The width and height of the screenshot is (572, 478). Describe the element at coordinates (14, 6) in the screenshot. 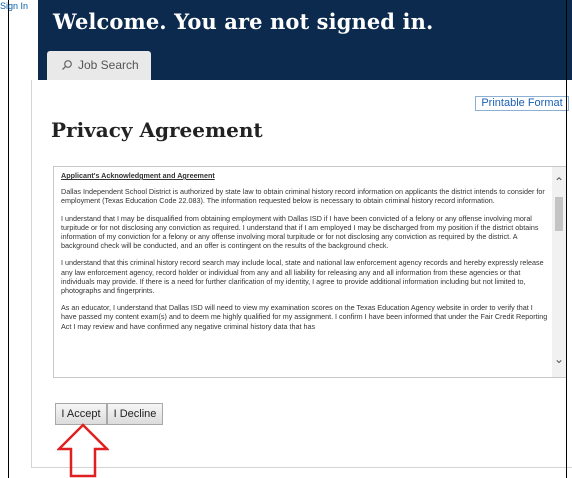

I see `sign-in-link: Sign In` at that location.